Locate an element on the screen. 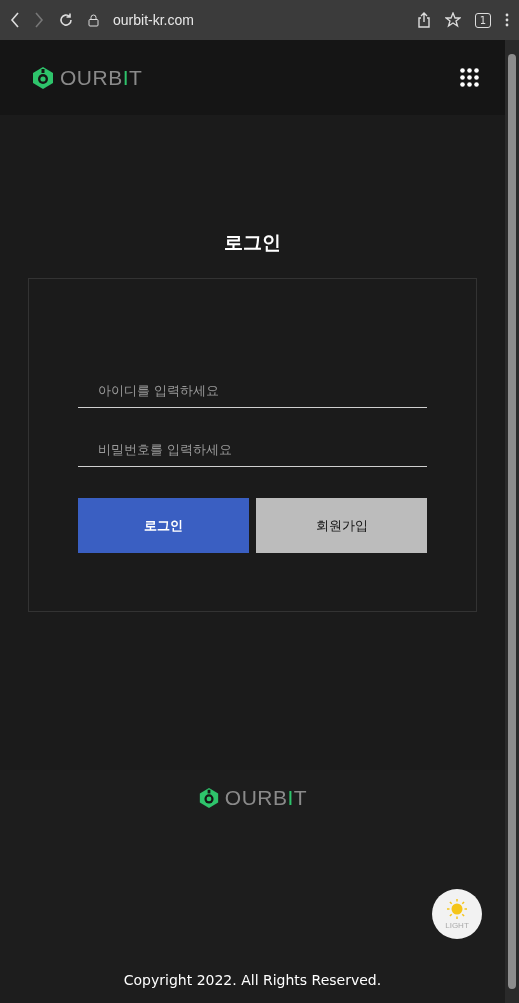 The image size is (519, 1003). bookmark-star-icon is located at coordinates (452, 20).